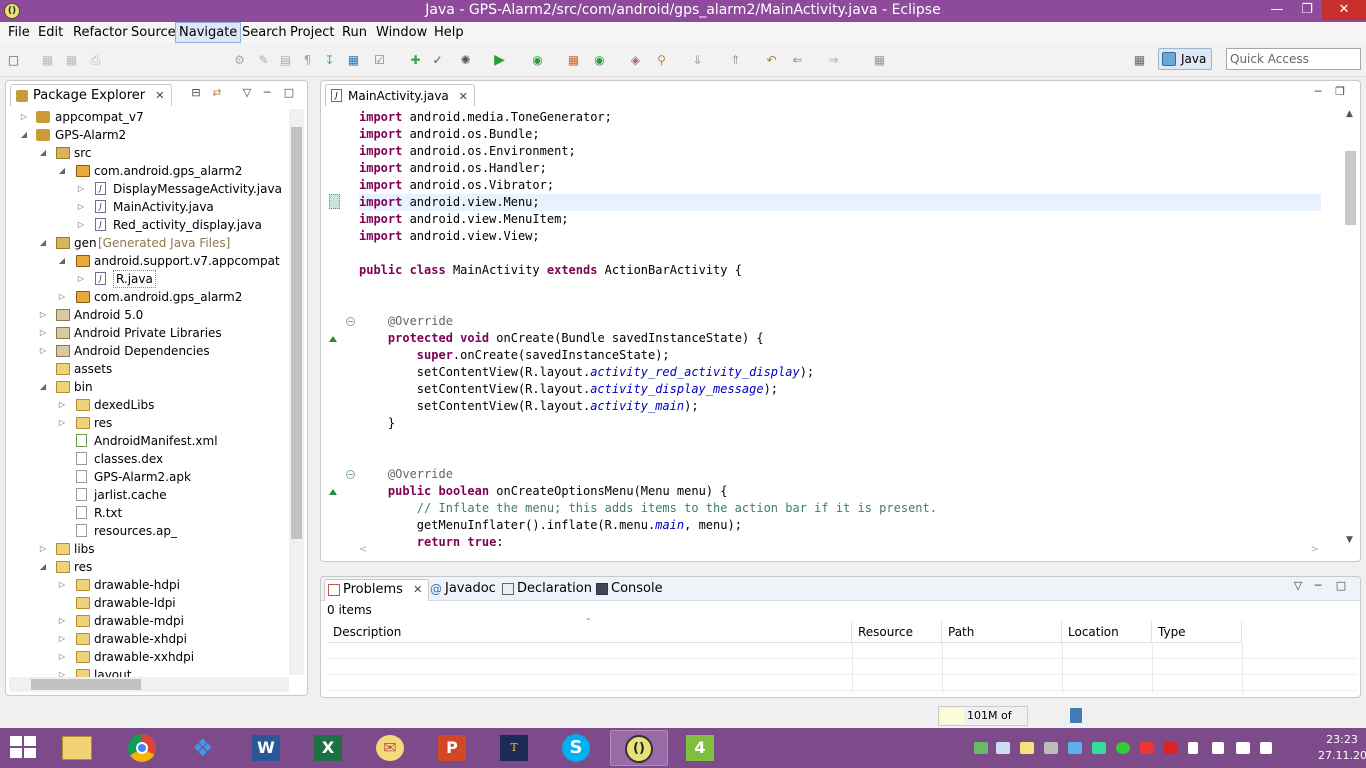 This screenshot has height=768, width=1366. What do you see at coordinates (1076, 715) in the screenshot?
I see `trash-icon` at bounding box center [1076, 715].